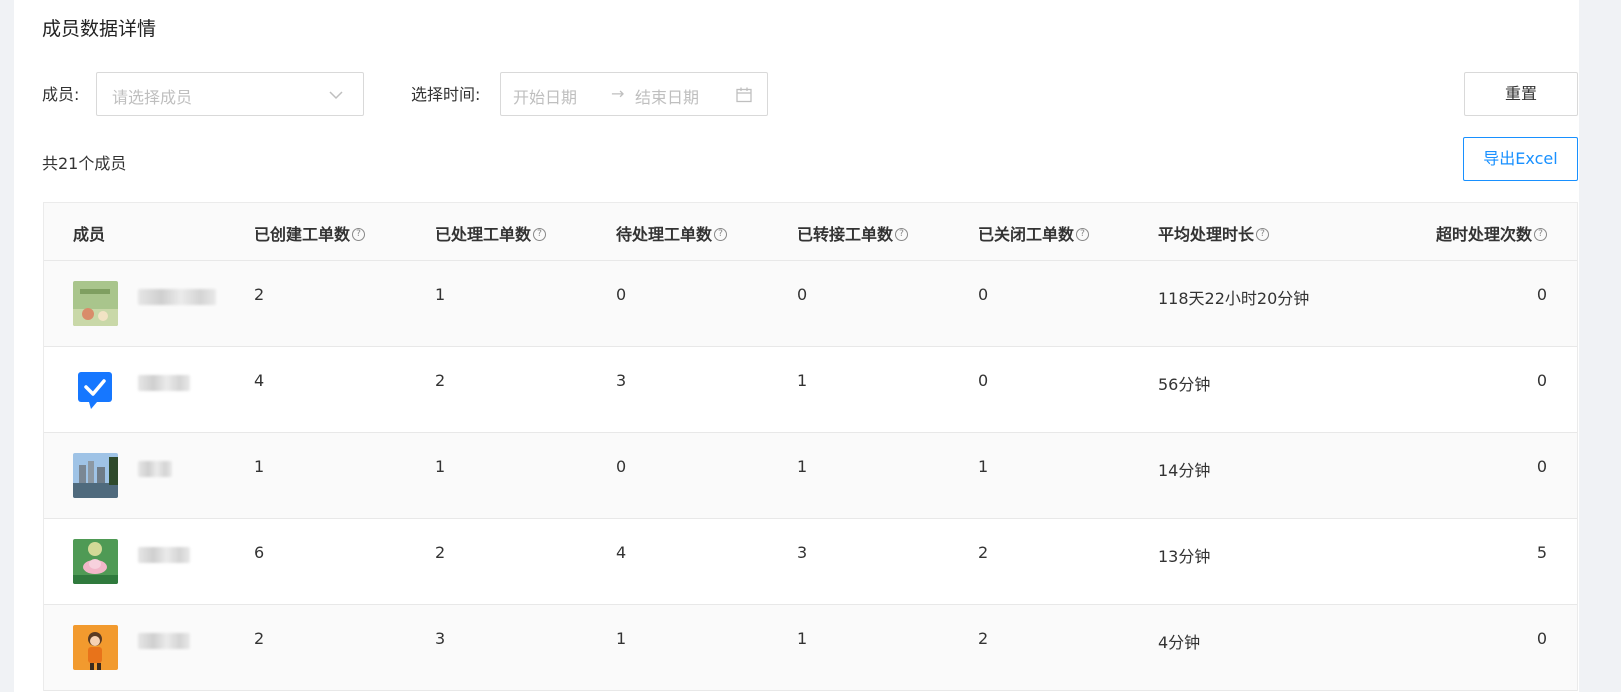 The width and height of the screenshot is (1621, 692). Describe the element at coordinates (1234, 298) in the screenshot. I see `cell-avg-time: 118天22小时20分钟` at that location.